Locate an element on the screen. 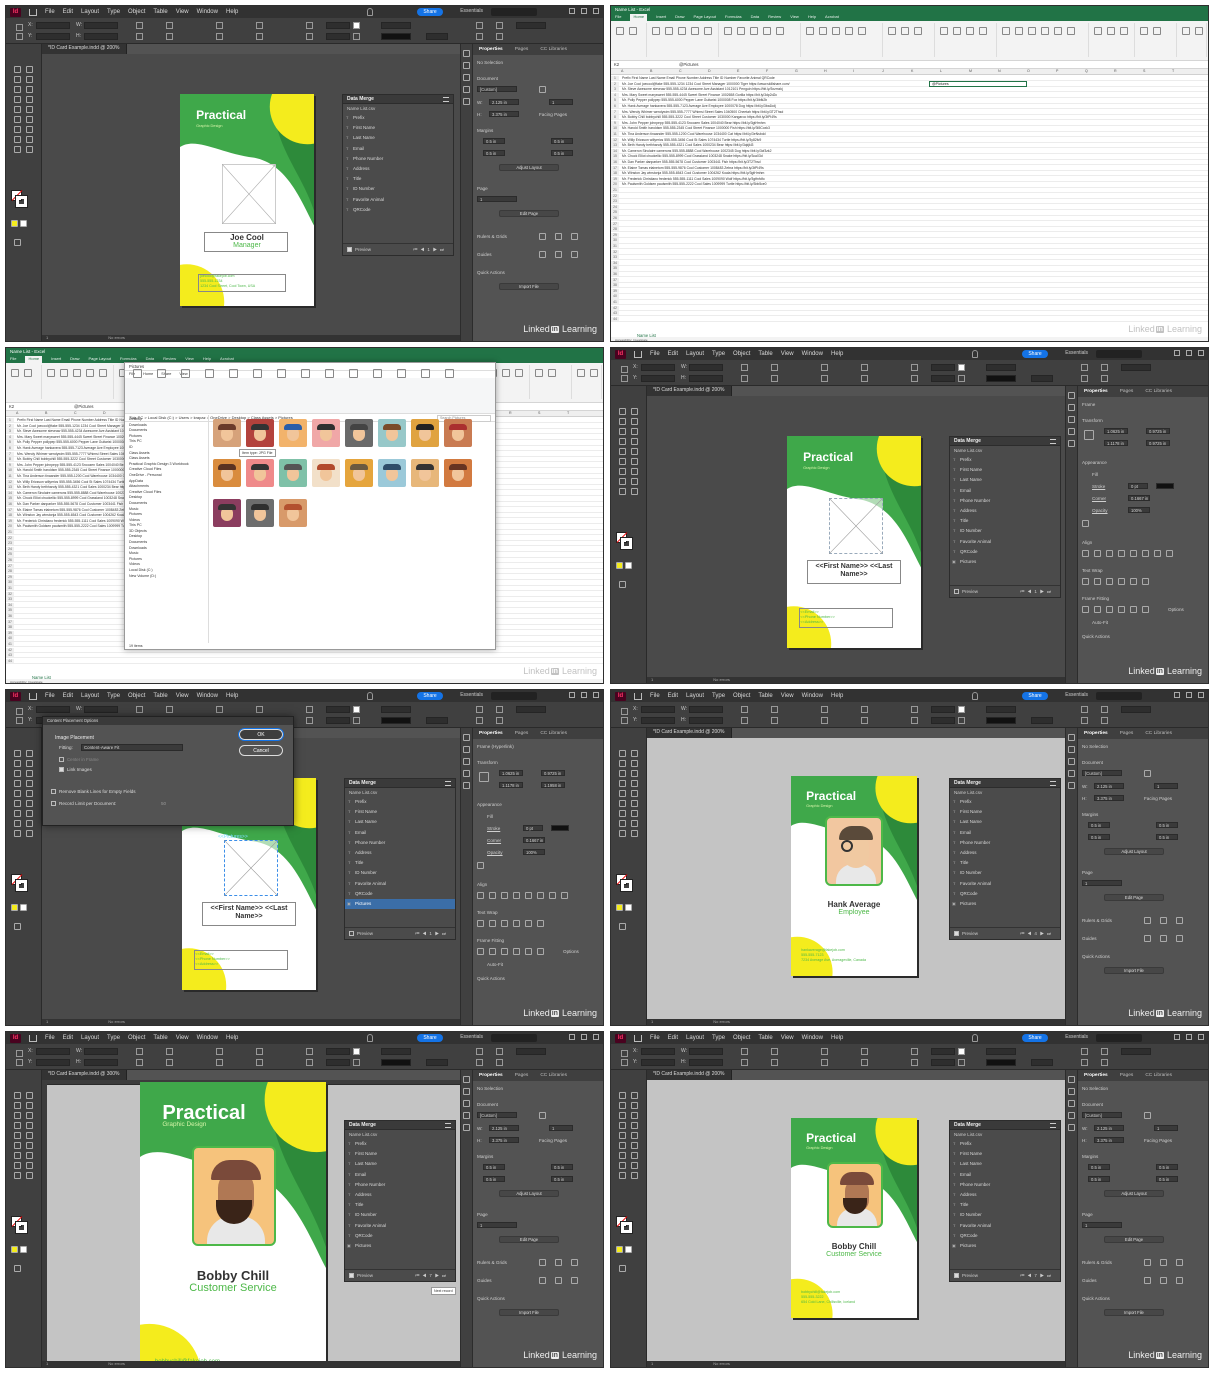 The image size is (1215, 1373). record-navigation: ⏮◀4▶⏭ is located at coordinates (1037, 933).